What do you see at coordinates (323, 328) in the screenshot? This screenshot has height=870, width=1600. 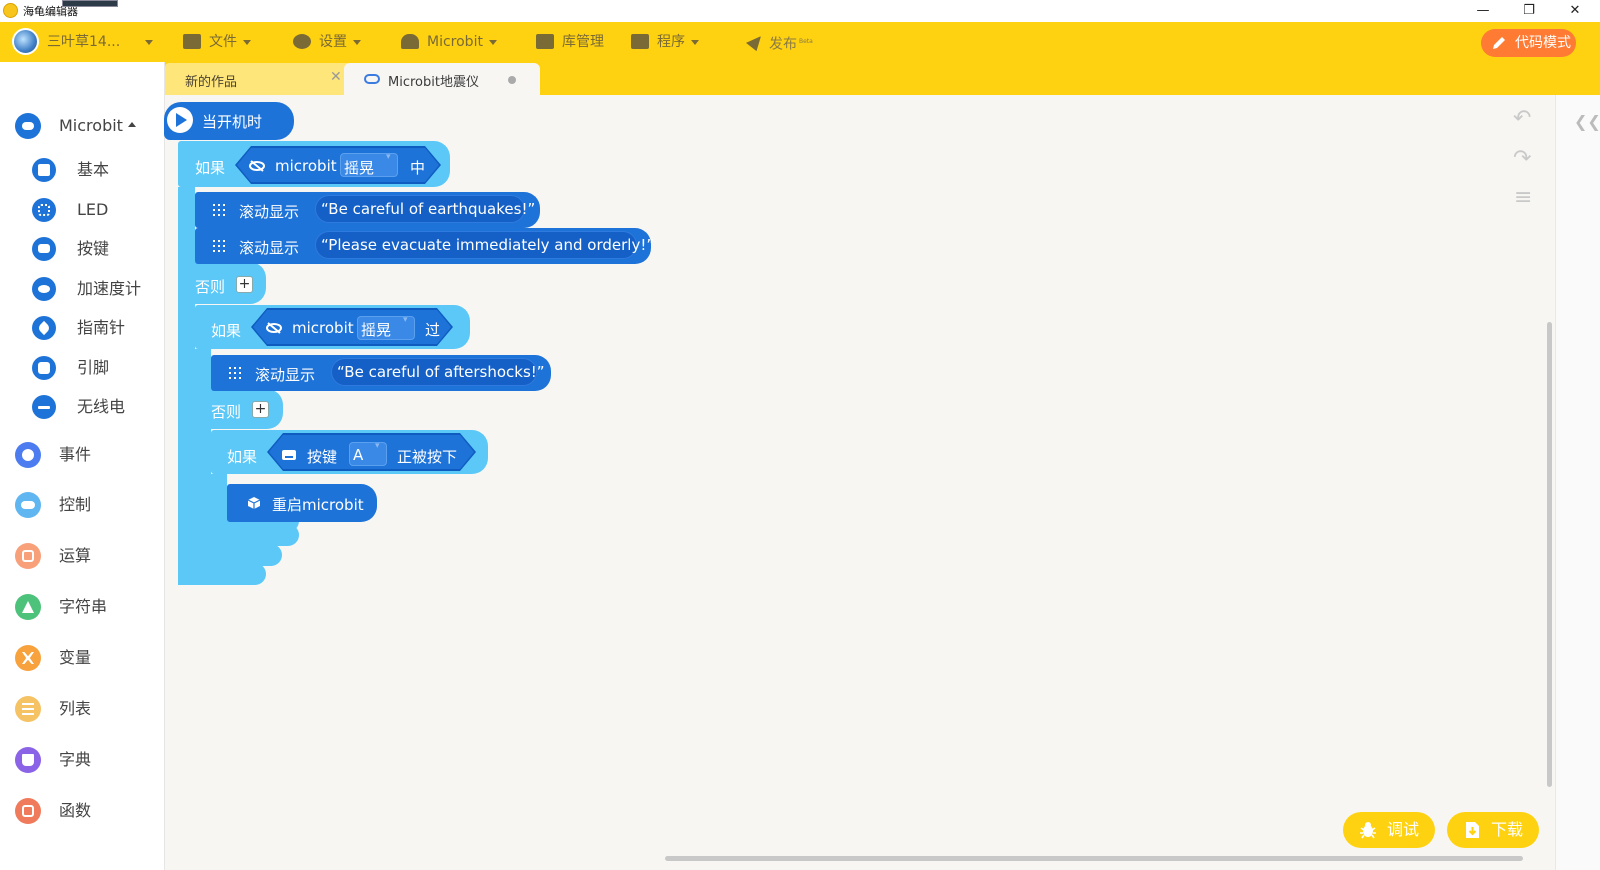 I see `block-label: microbit` at bounding box center [323, 328].